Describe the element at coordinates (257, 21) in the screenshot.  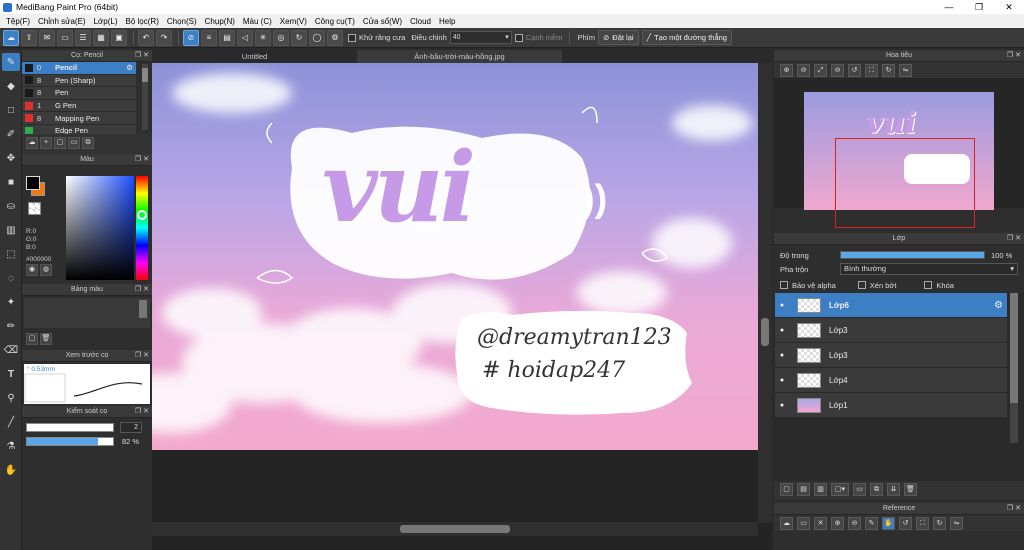
I see `menu-item: Màu (C)` at that location.